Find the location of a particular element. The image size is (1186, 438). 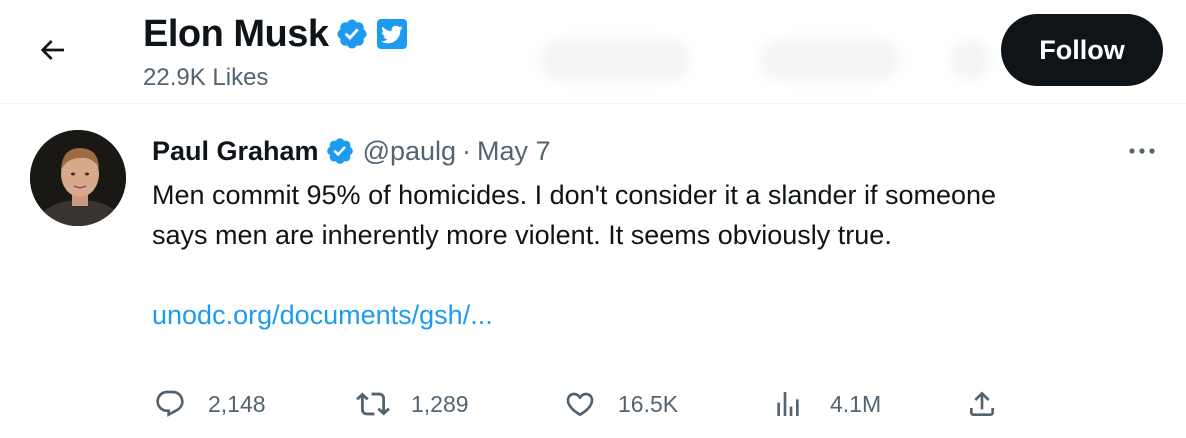

like-count: 16.5K is located at coordinates (648, 403).